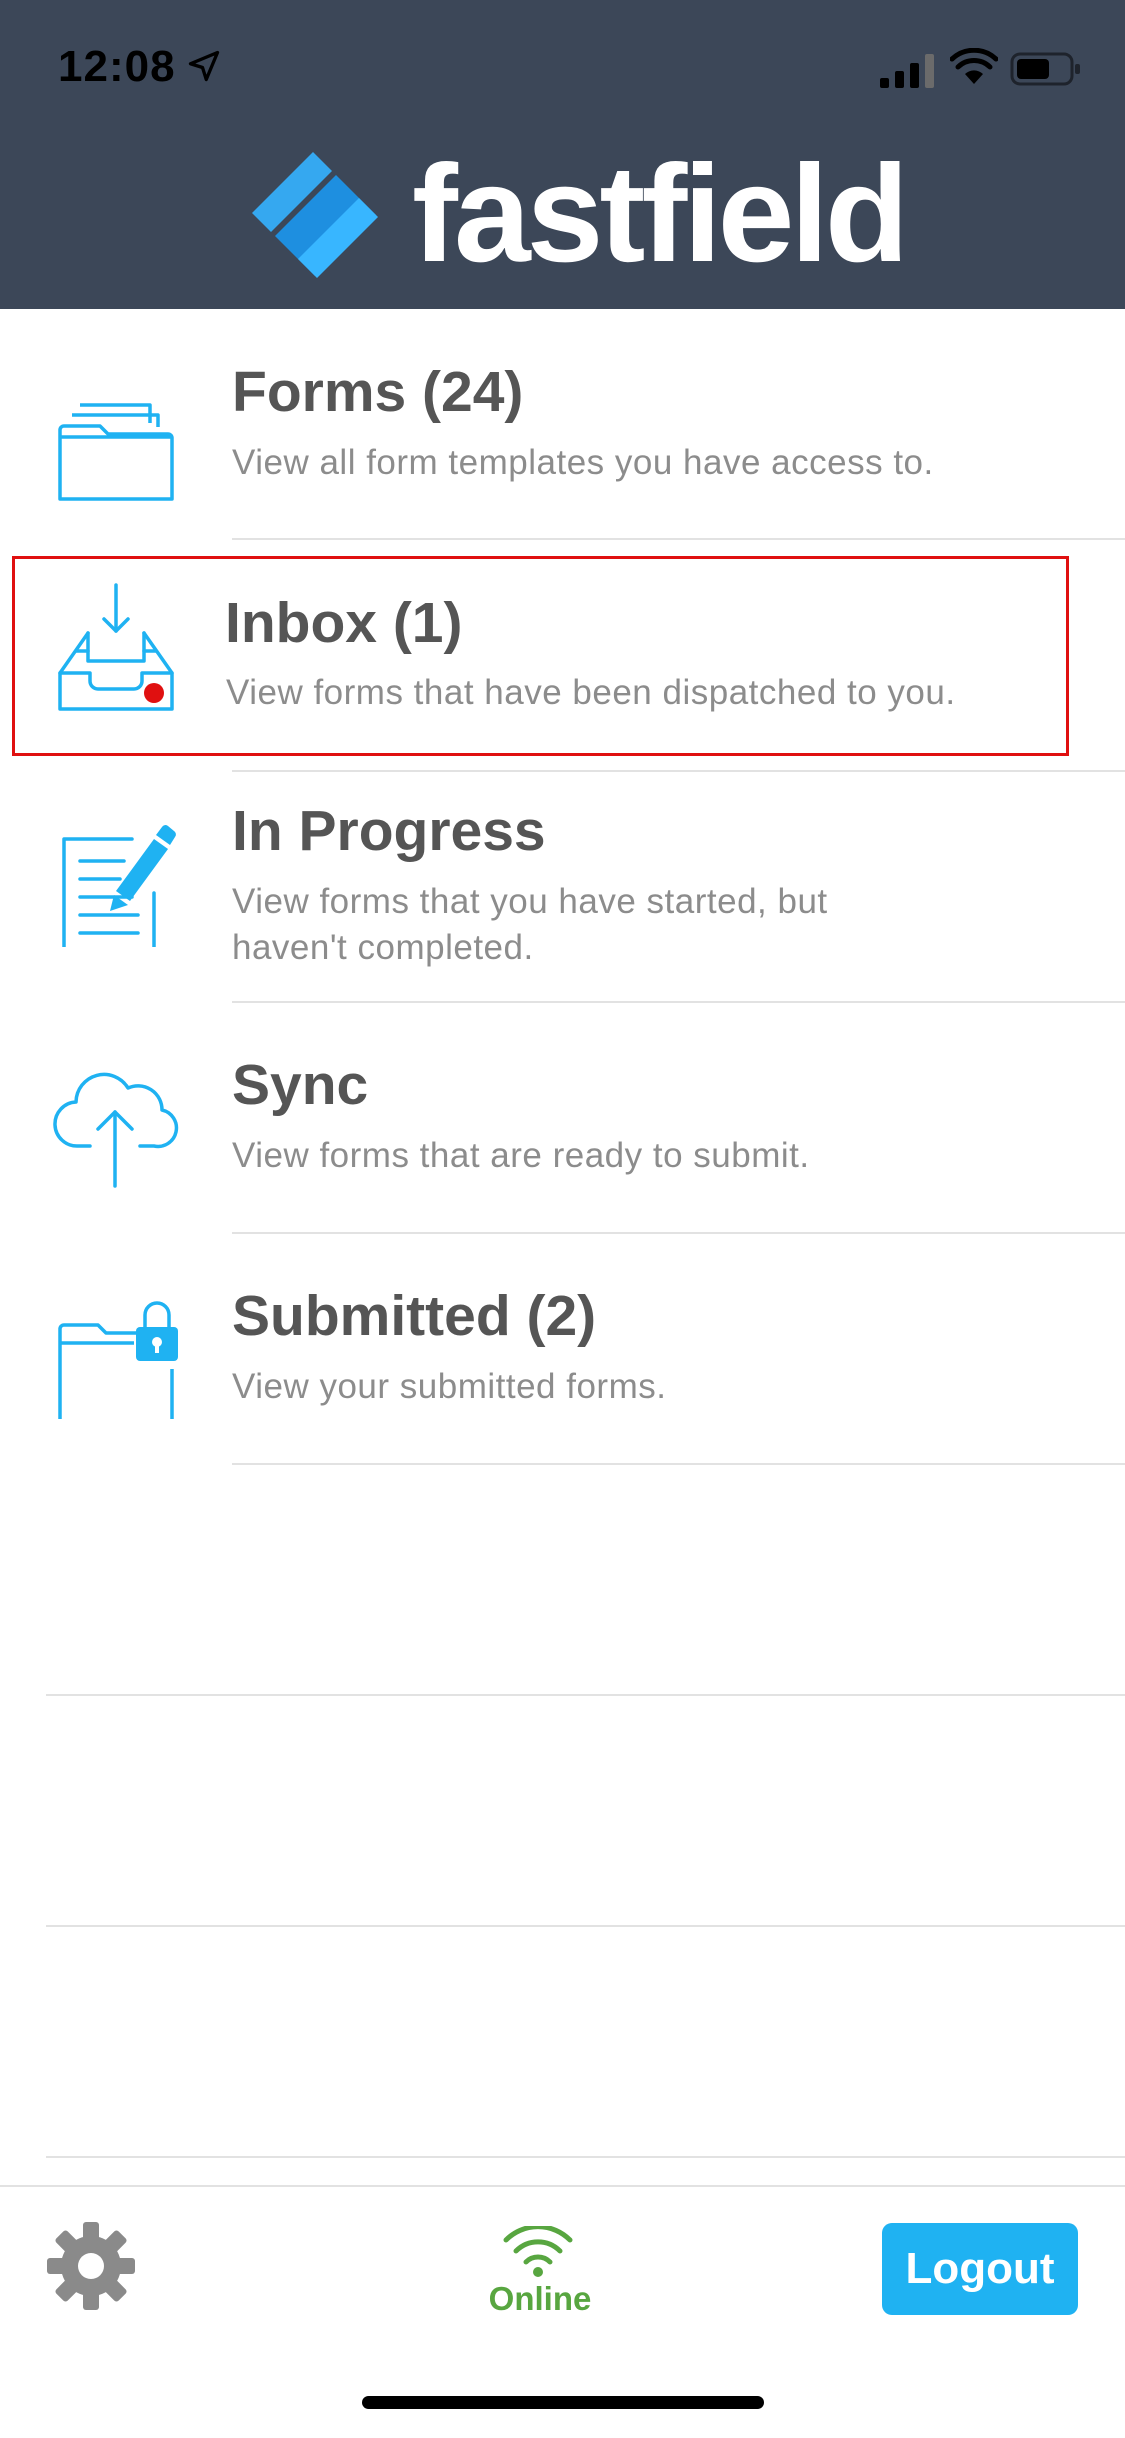 This screenshot has height=2438, width=1125. I want to click on location-arrow-icon, so click(204, 66).